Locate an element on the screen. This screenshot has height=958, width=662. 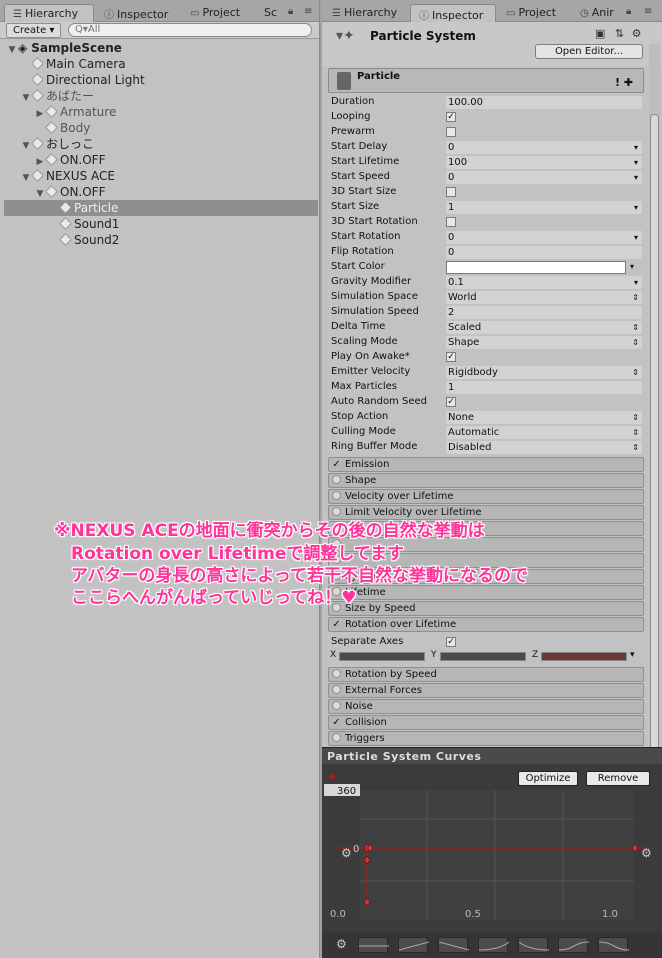
preset-ease-out is located at coordinates (534, 945).